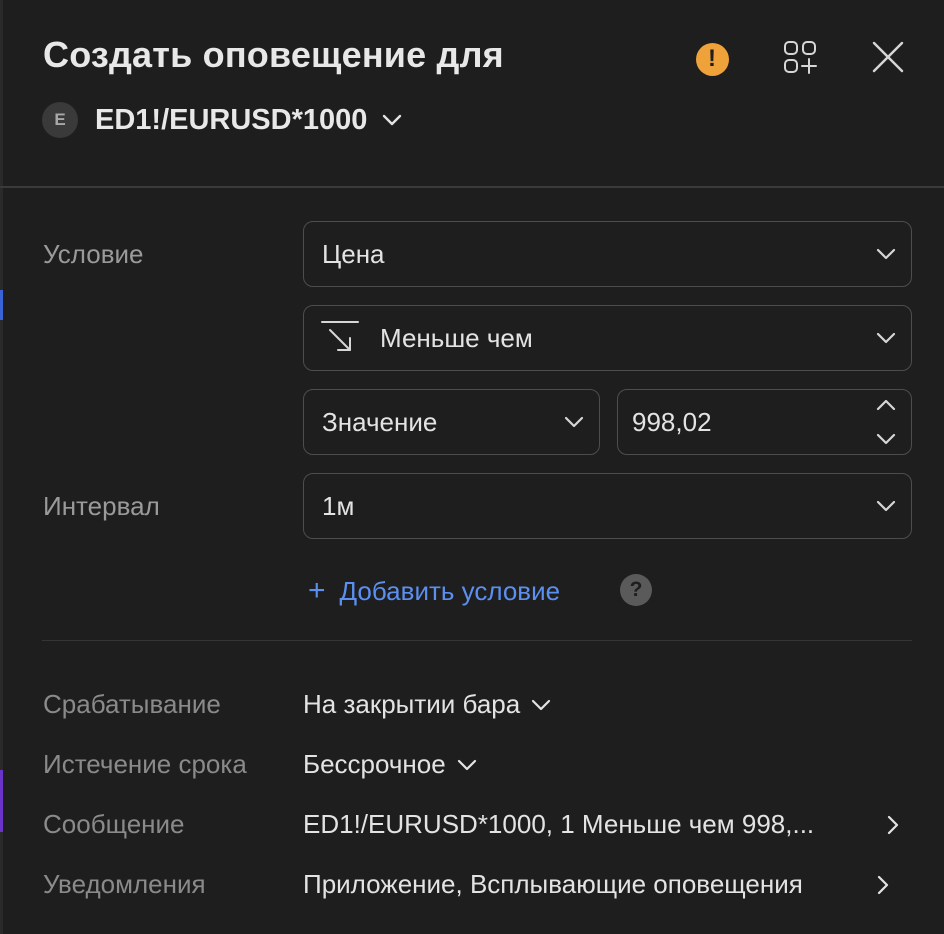 This screenshot has width=944, height=934. I want to click on condition-operator-select: Меньше чем, so click(607, 338).